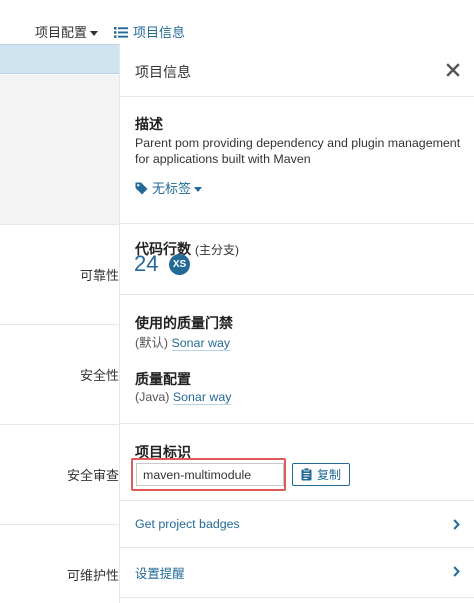 The image size is (474, 603). I want to click on lines-of-code-section: 代码行数 (主分支) 24 XS, so click(297, 259).